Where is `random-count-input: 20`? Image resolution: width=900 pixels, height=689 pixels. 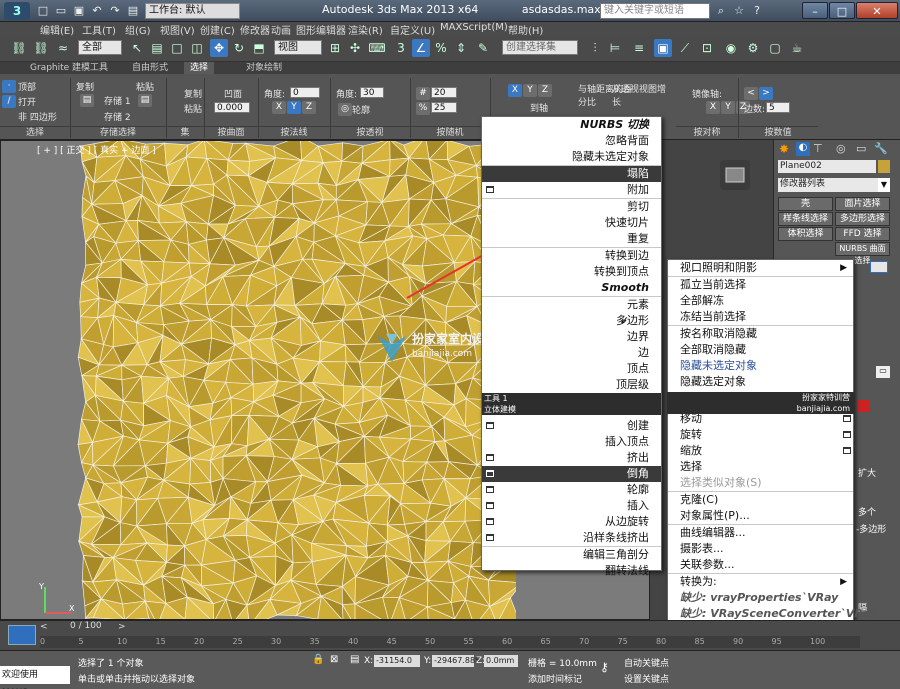 random-count-input: 20 is located at coordinates (444, 92).